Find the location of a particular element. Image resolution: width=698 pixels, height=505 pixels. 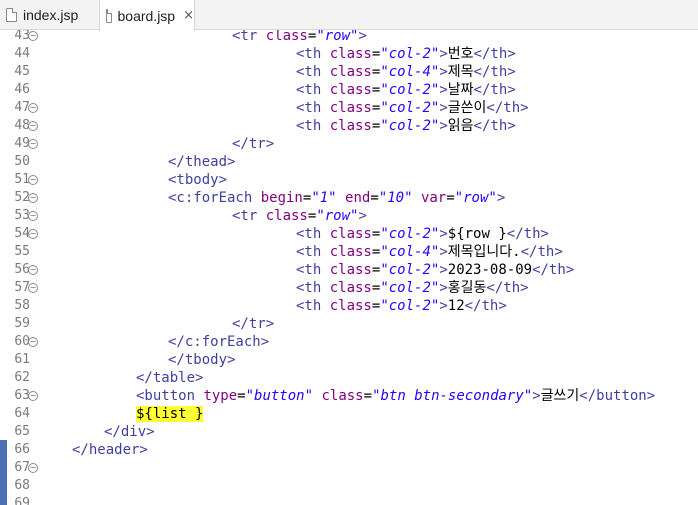

code-line: 43− <tr class="row"> is located at coordinates (349, 37).